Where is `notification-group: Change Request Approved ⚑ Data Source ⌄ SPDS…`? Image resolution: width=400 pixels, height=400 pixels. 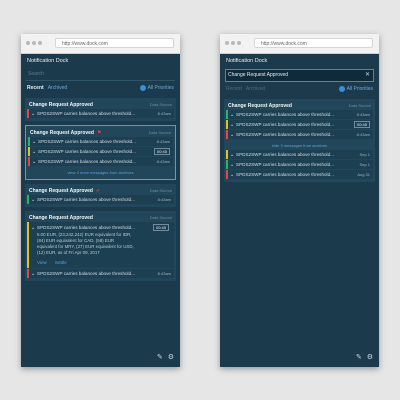
notification-group: Change Request Approved ⚑ Data Source ⌄ SPDS… is located at coordinates (100, 152).